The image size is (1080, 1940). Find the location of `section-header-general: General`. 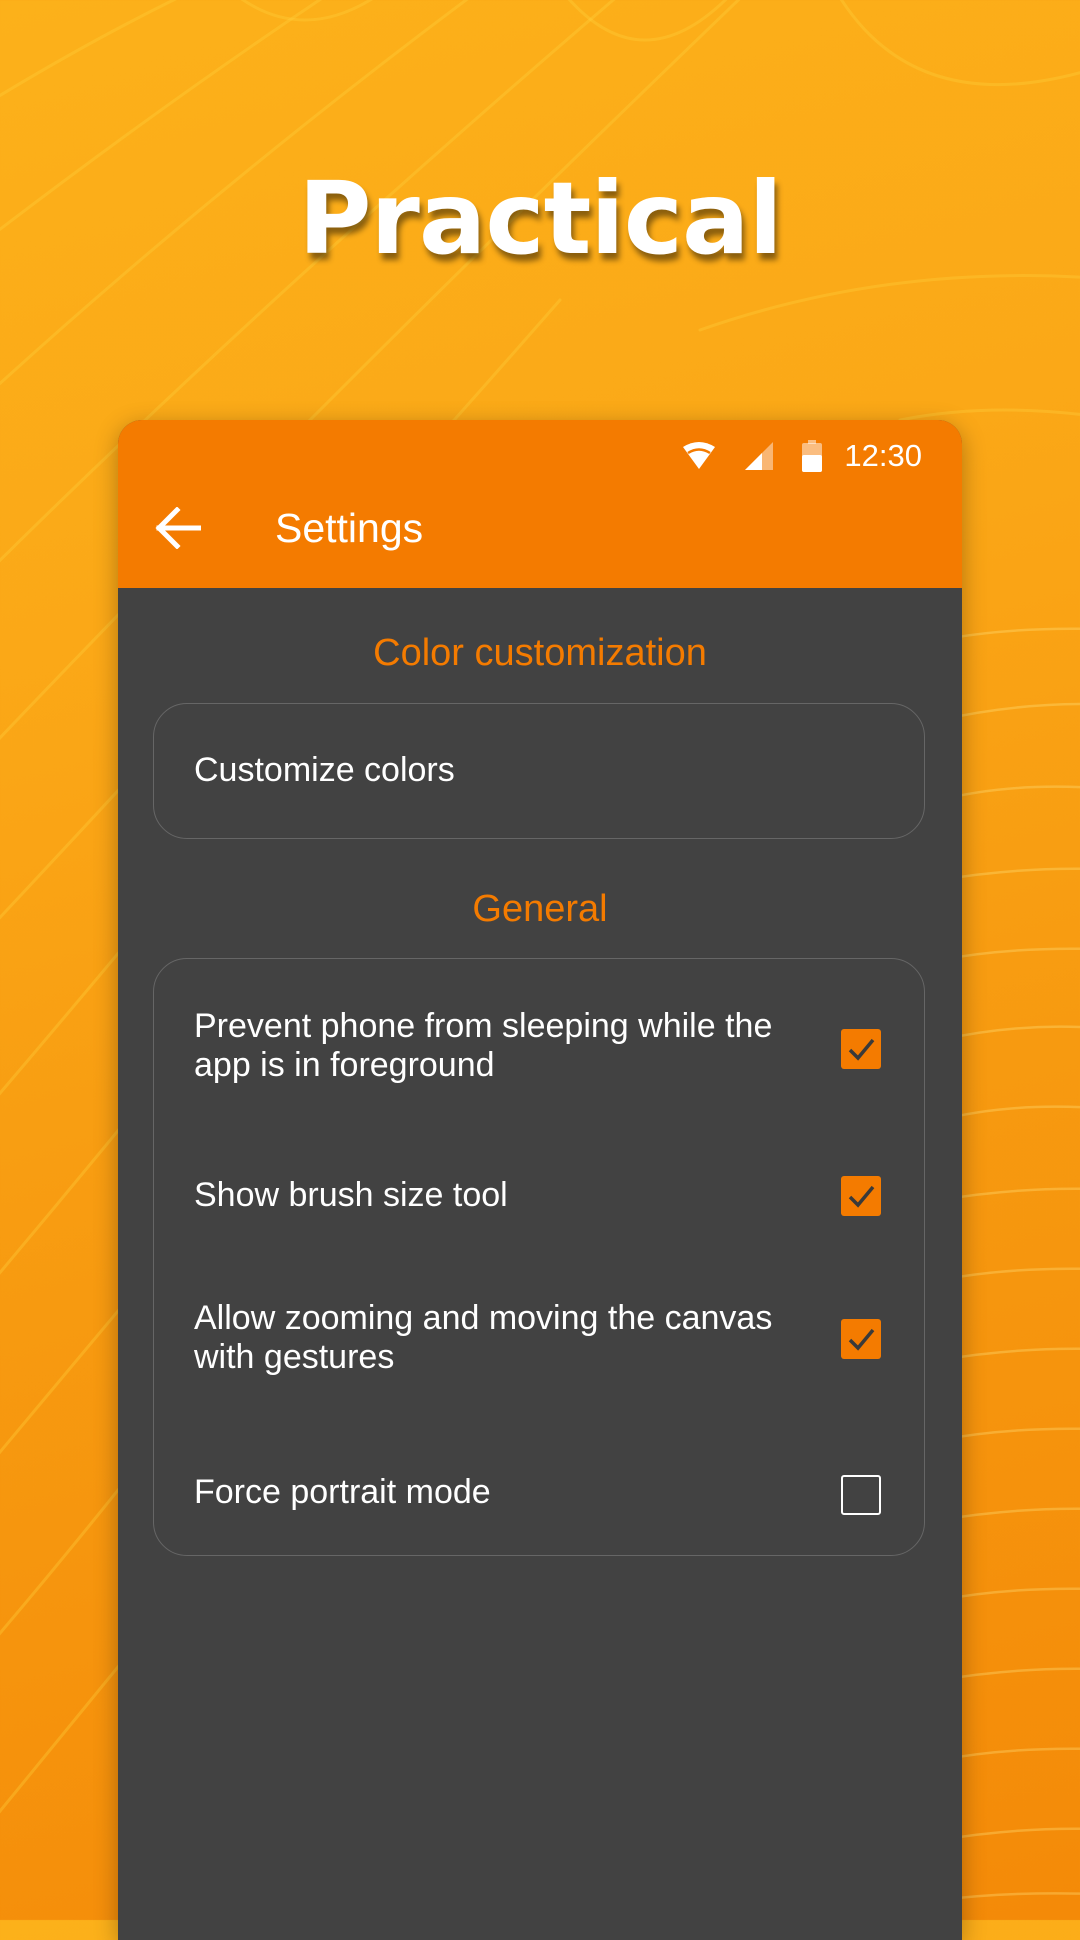

section-header-general: General is located at coordinates (540, 909).